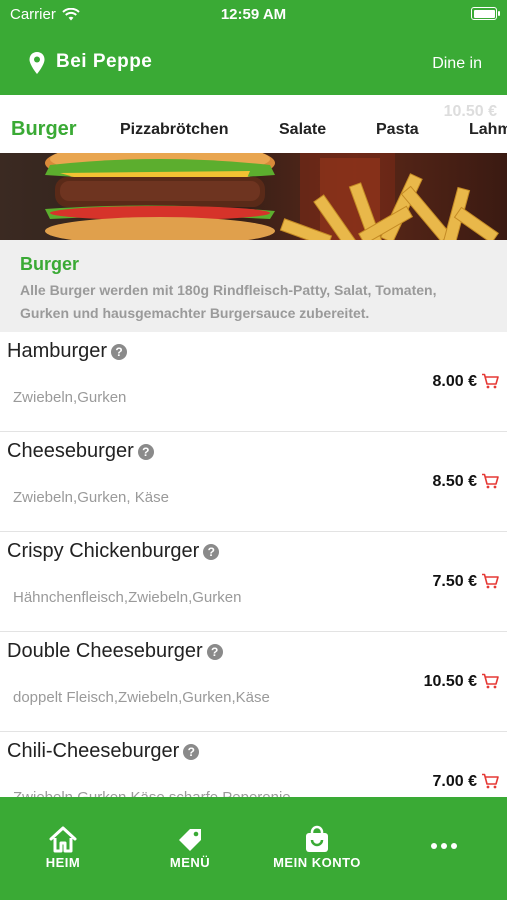 Image resolution: width=507 pixels, height=900 pixels. What do you see at coordinates (152, 793) in the screenshot?
I see `item-description: Zwiebeln,Gurken,Käse,scharfe Peperonie` at bounding box center [152, 793].